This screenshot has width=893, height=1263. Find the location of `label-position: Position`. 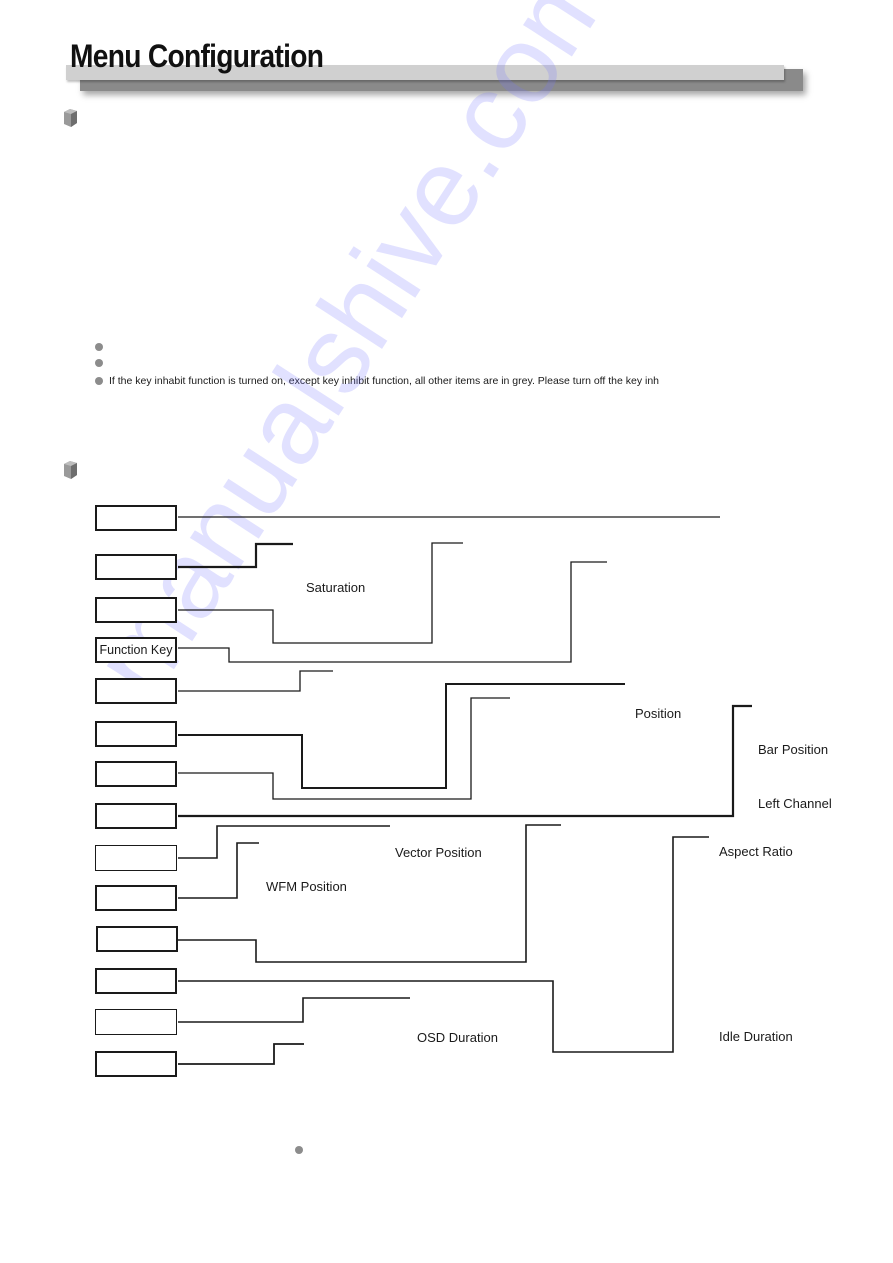

label-position: Position is located at coordinates (658, 713).